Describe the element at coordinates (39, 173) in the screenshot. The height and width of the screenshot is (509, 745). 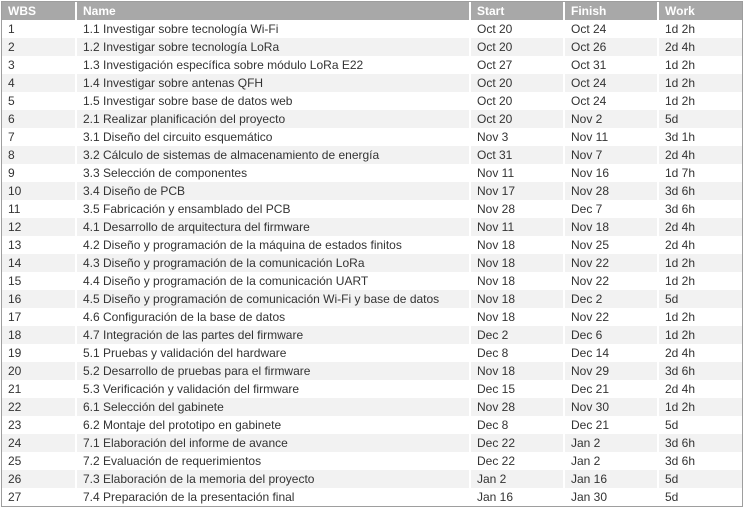
I see `task-wbs-cell: 9` at that location.